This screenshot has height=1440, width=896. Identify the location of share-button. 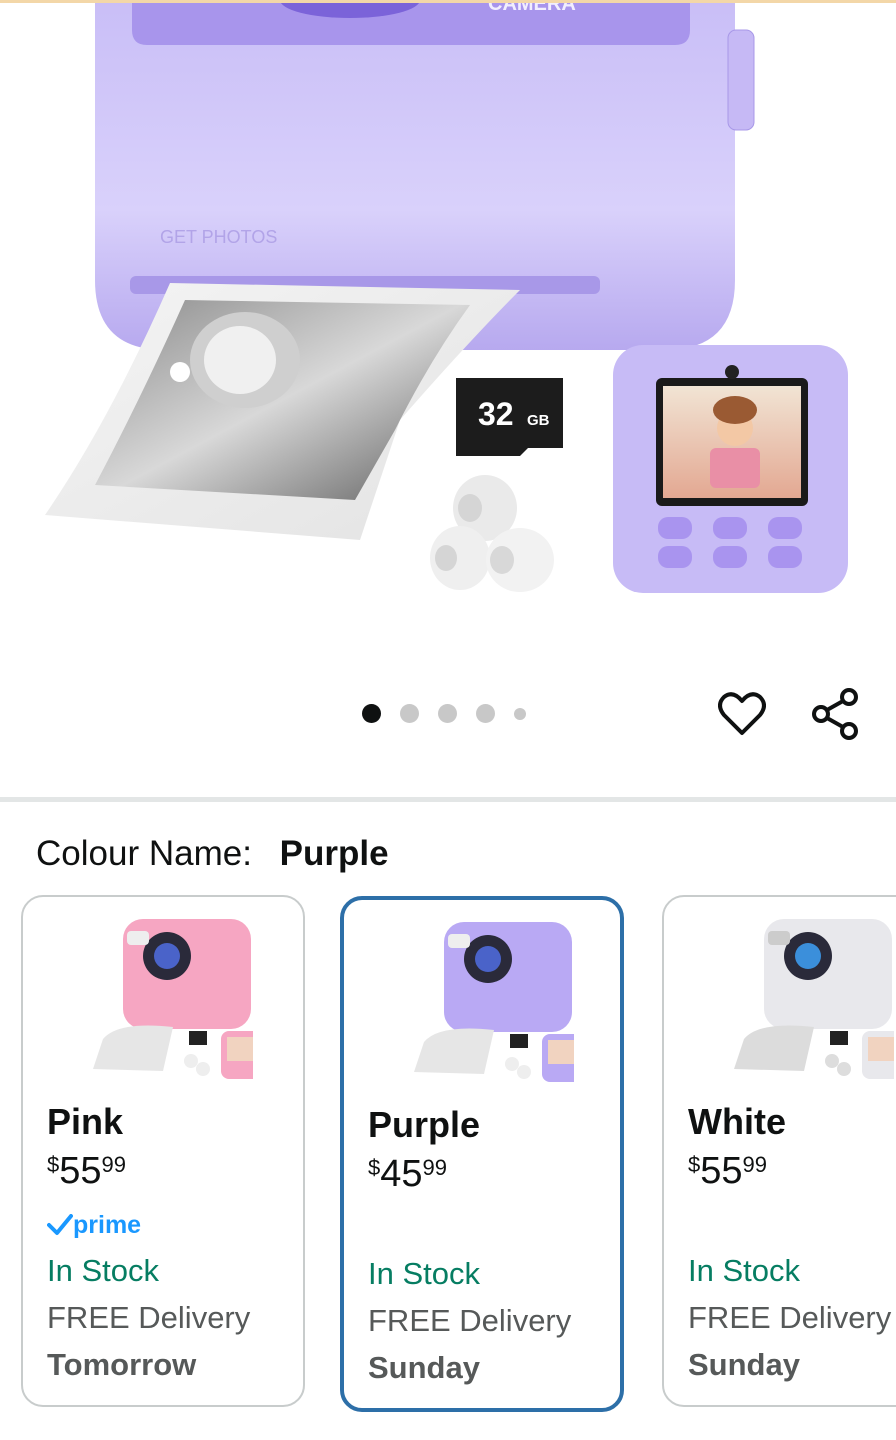
(835, 714).